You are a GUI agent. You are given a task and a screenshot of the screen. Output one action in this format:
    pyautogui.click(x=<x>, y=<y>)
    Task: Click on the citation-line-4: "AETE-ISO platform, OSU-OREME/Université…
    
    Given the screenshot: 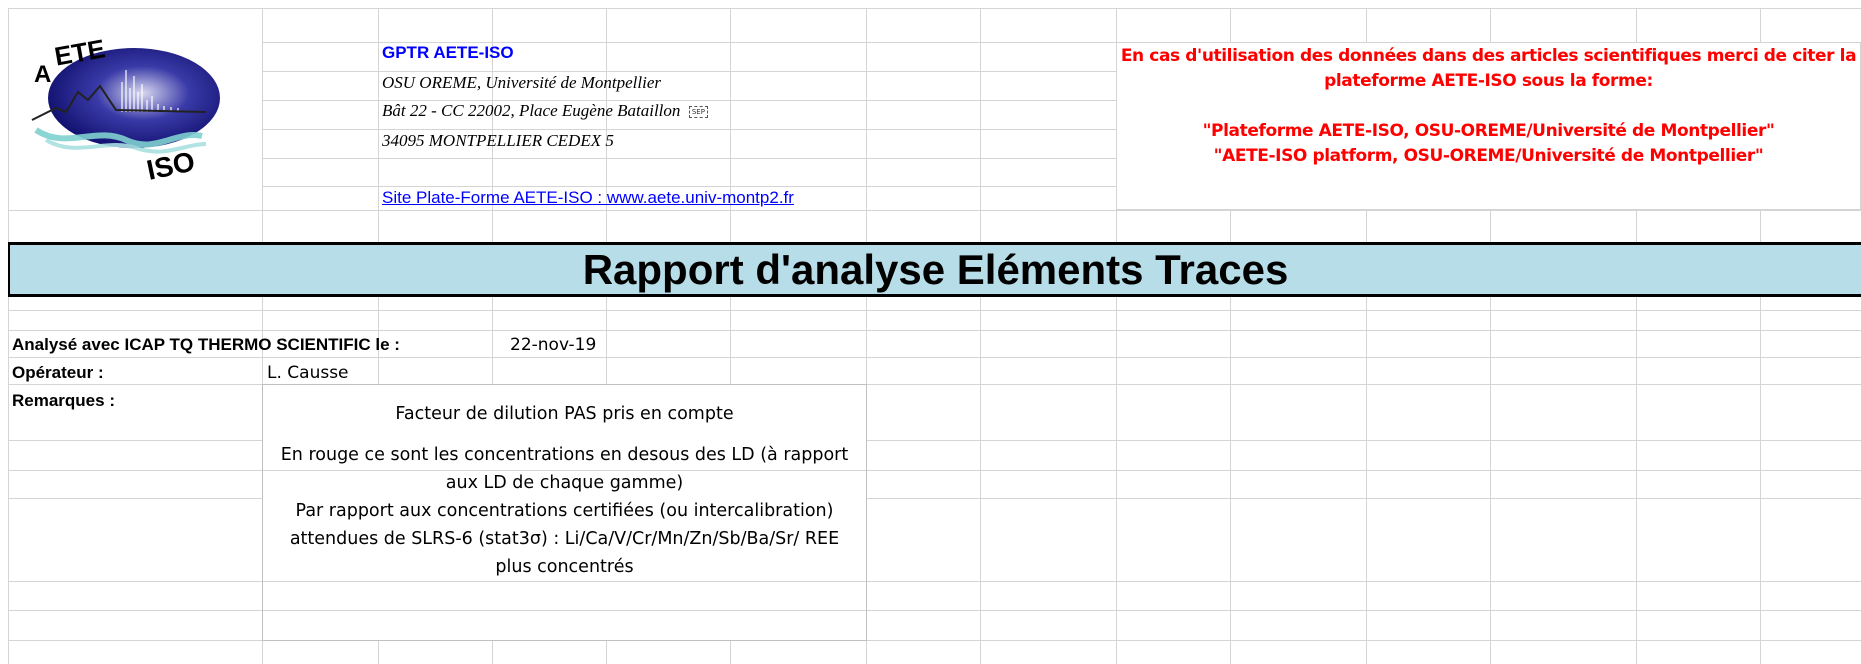 What is the action you would take?
    pyautogui.click(x=1488, y=156)
    